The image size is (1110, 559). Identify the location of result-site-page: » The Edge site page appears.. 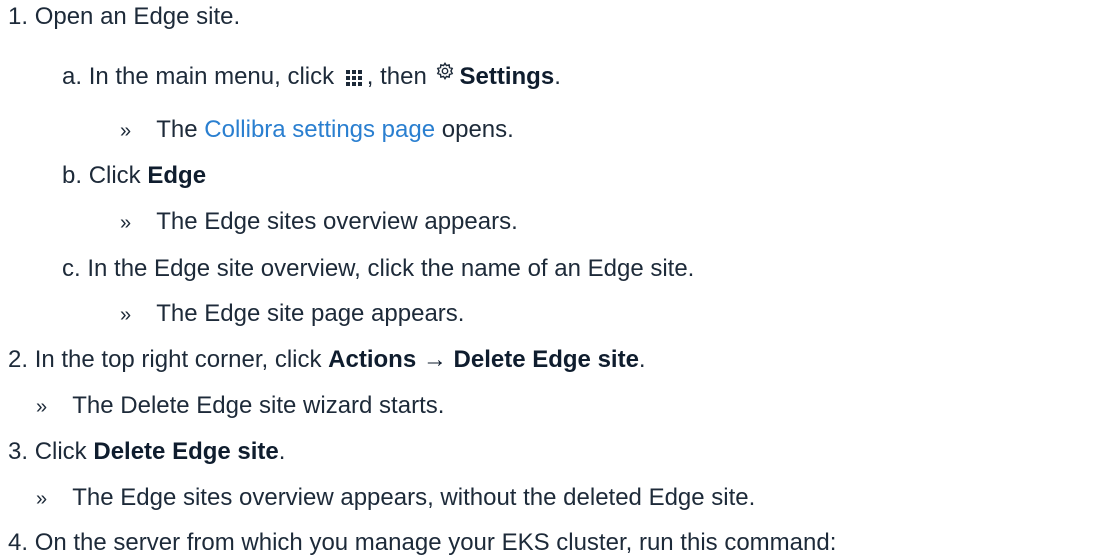
(292, 314).